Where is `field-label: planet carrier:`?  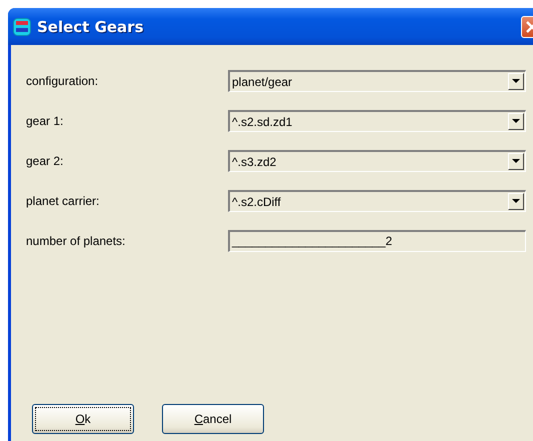
field-label: planet carrier: is located at coordinates (63, 201).